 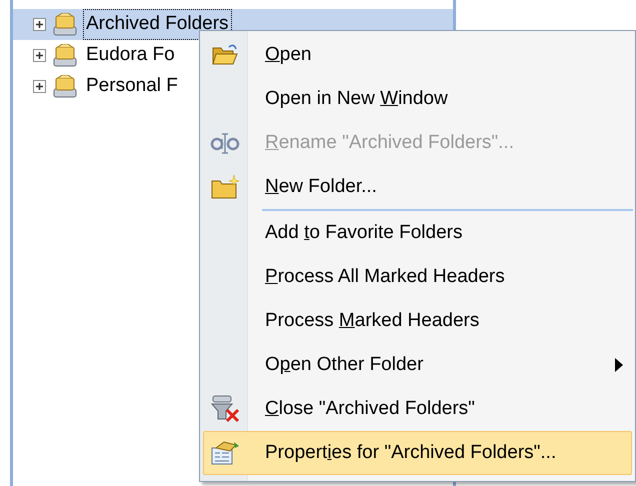 What do you see at coordinates (130, 55) in the screenshot?
I see `folder-label: Eudora Fo` at bounding box center [130, 55].